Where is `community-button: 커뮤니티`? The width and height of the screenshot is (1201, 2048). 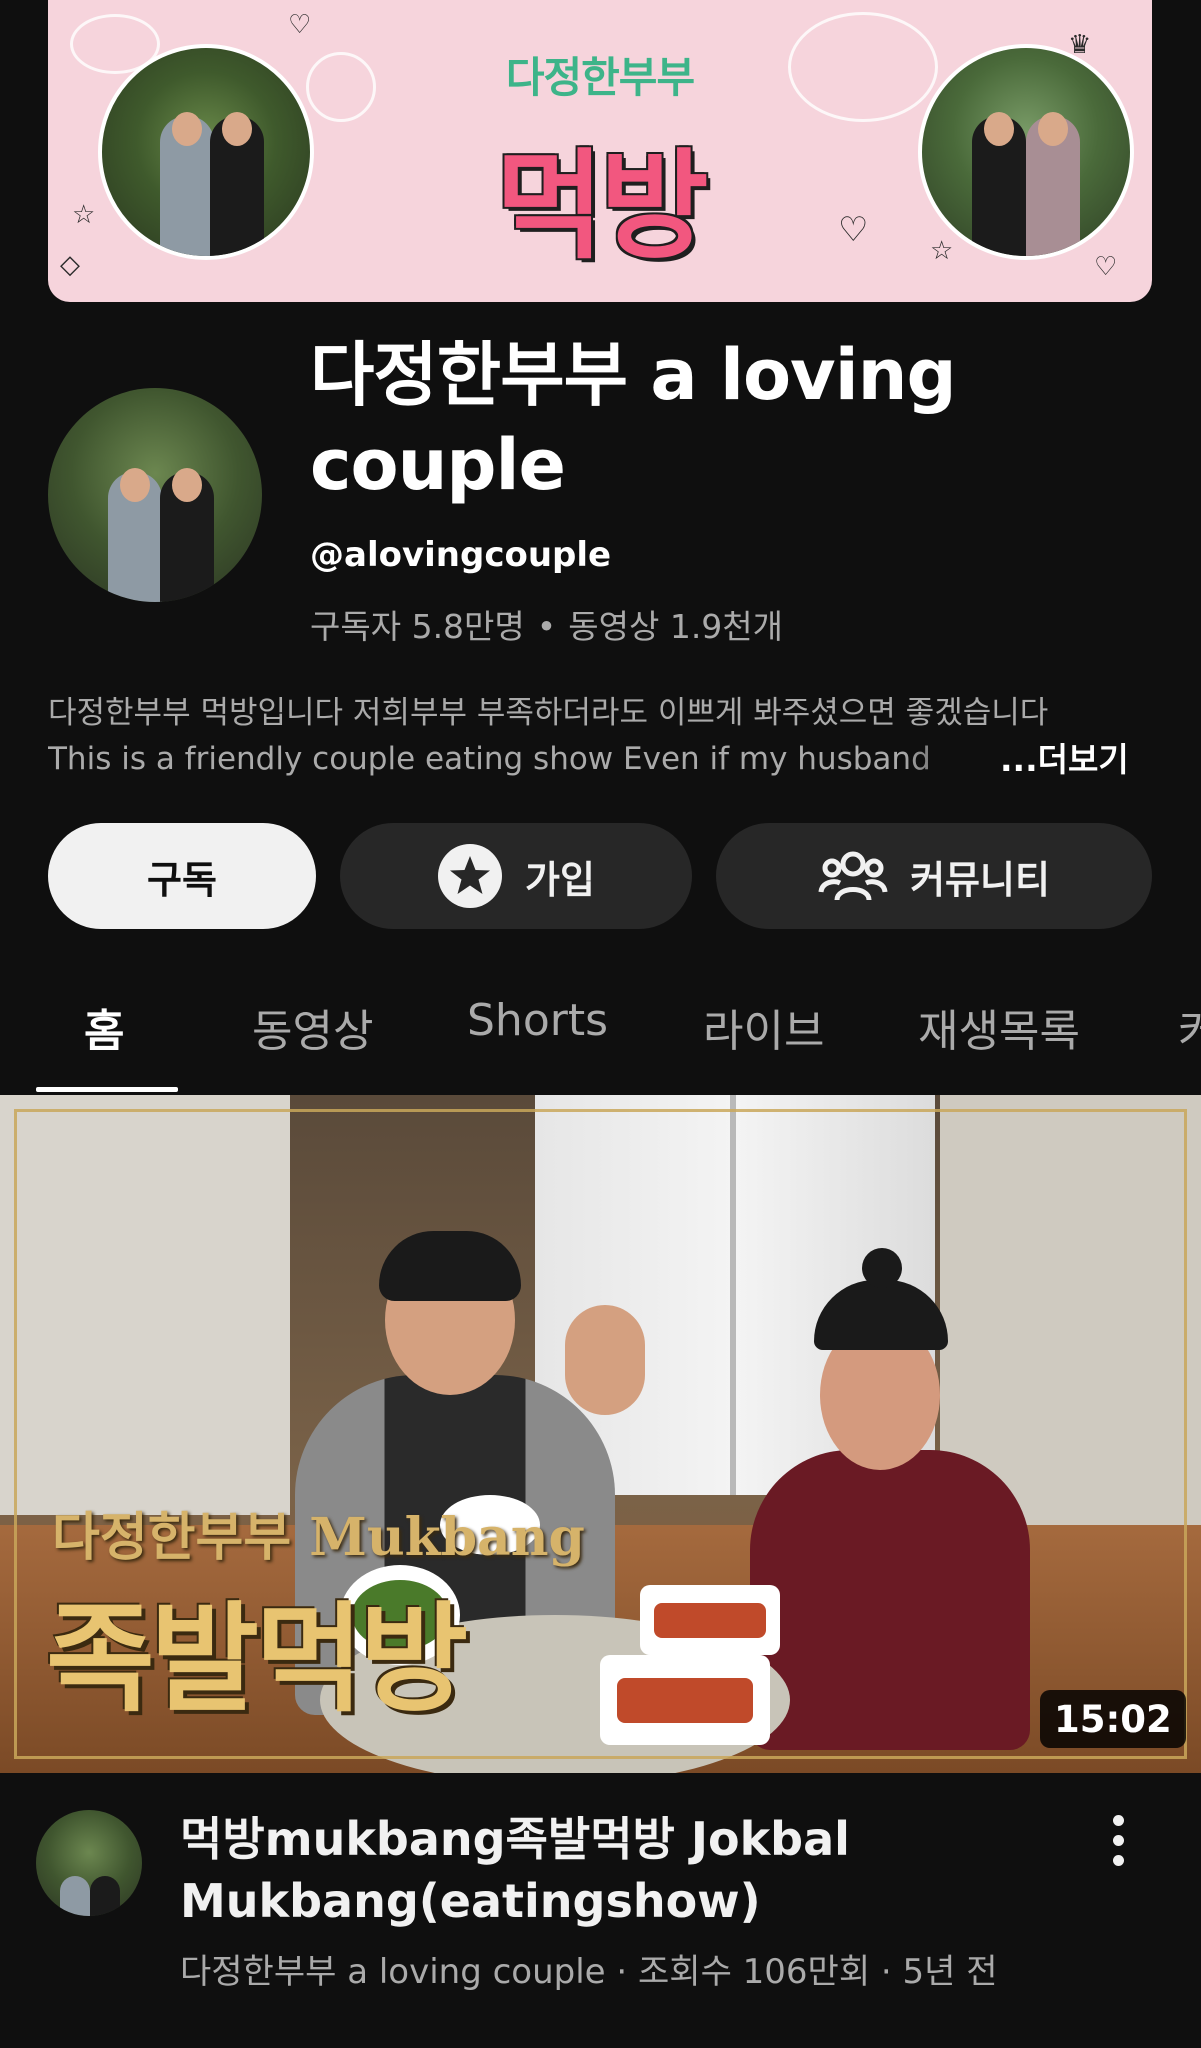 community-button: 커뮤니티 is located at coordinates (934, 876).